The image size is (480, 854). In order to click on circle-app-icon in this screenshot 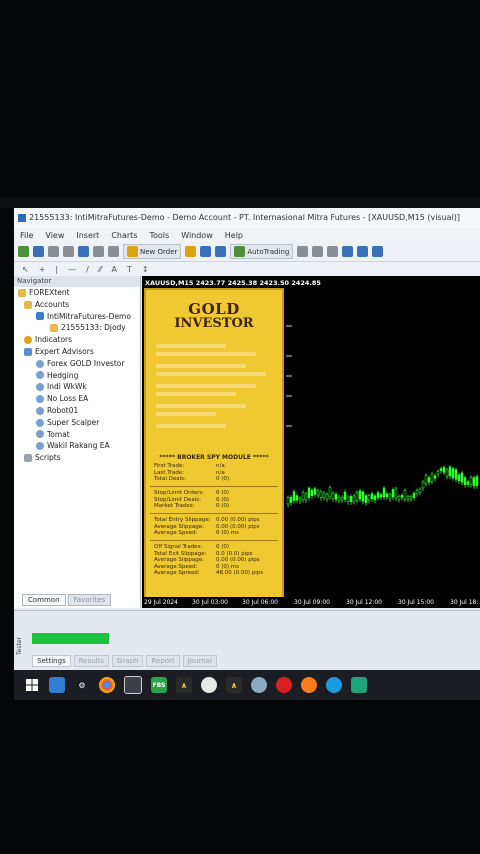, I will do `click(209, 685)`.